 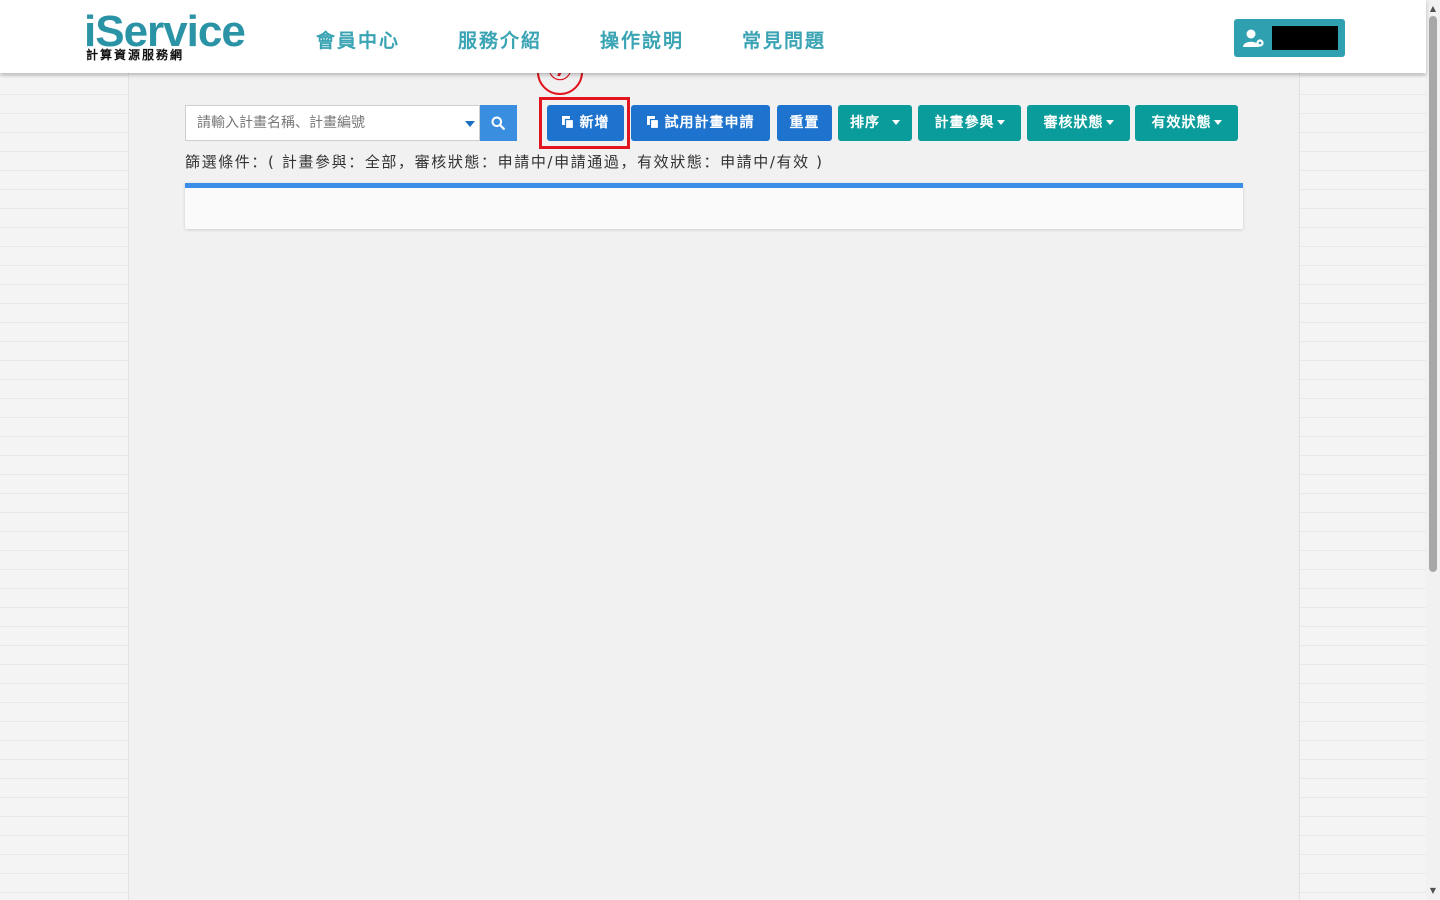 I want to click on search-icon, so click(x=498, y=123).